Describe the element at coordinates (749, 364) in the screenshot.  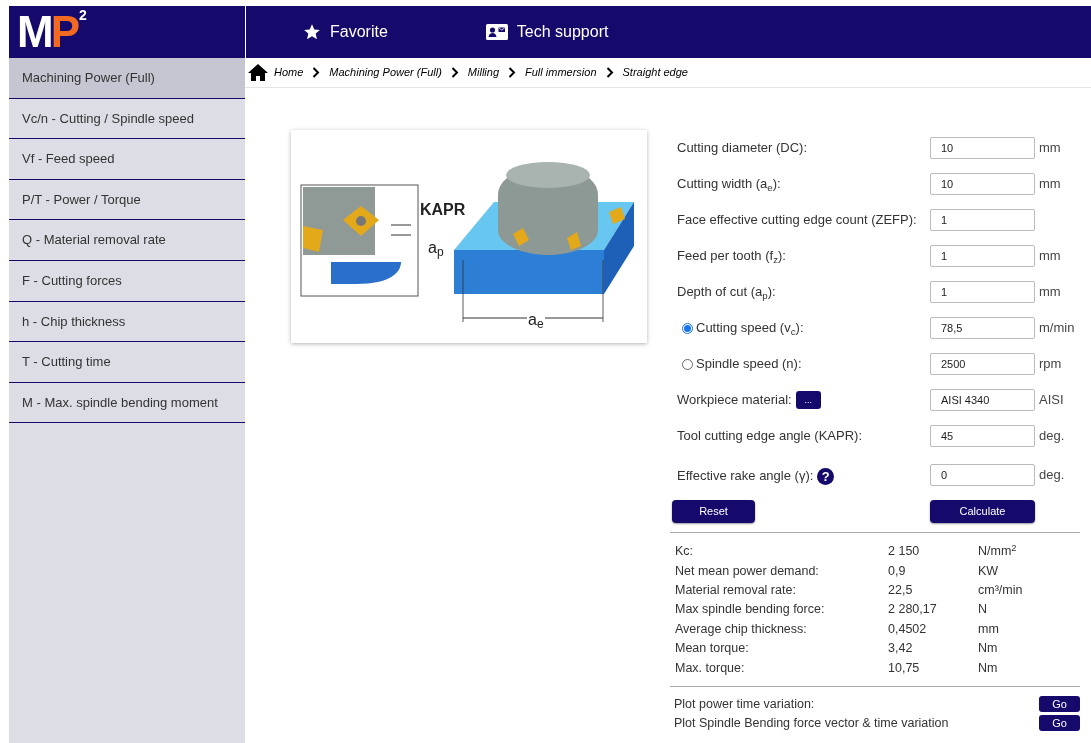
I see `field-label: Spindle speed (n):` at that location.